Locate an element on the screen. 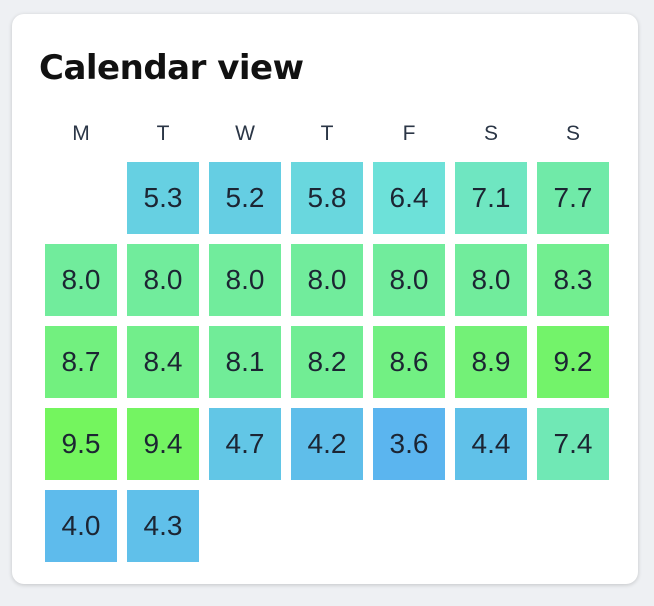 The width and height of the screenshot is (654, 606). weekday-label: M is located at coordinates (81, 133).